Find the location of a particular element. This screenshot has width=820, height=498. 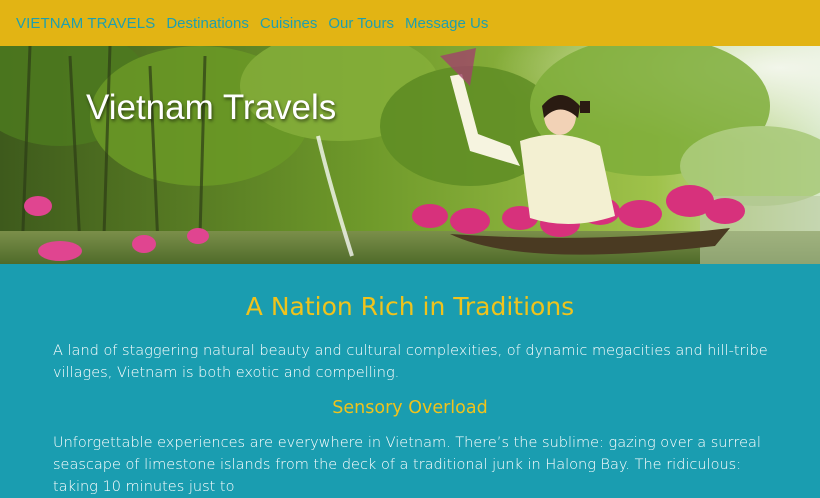

section-heading: A Nation Rich in Traditions is located at coordinates (410, 306).